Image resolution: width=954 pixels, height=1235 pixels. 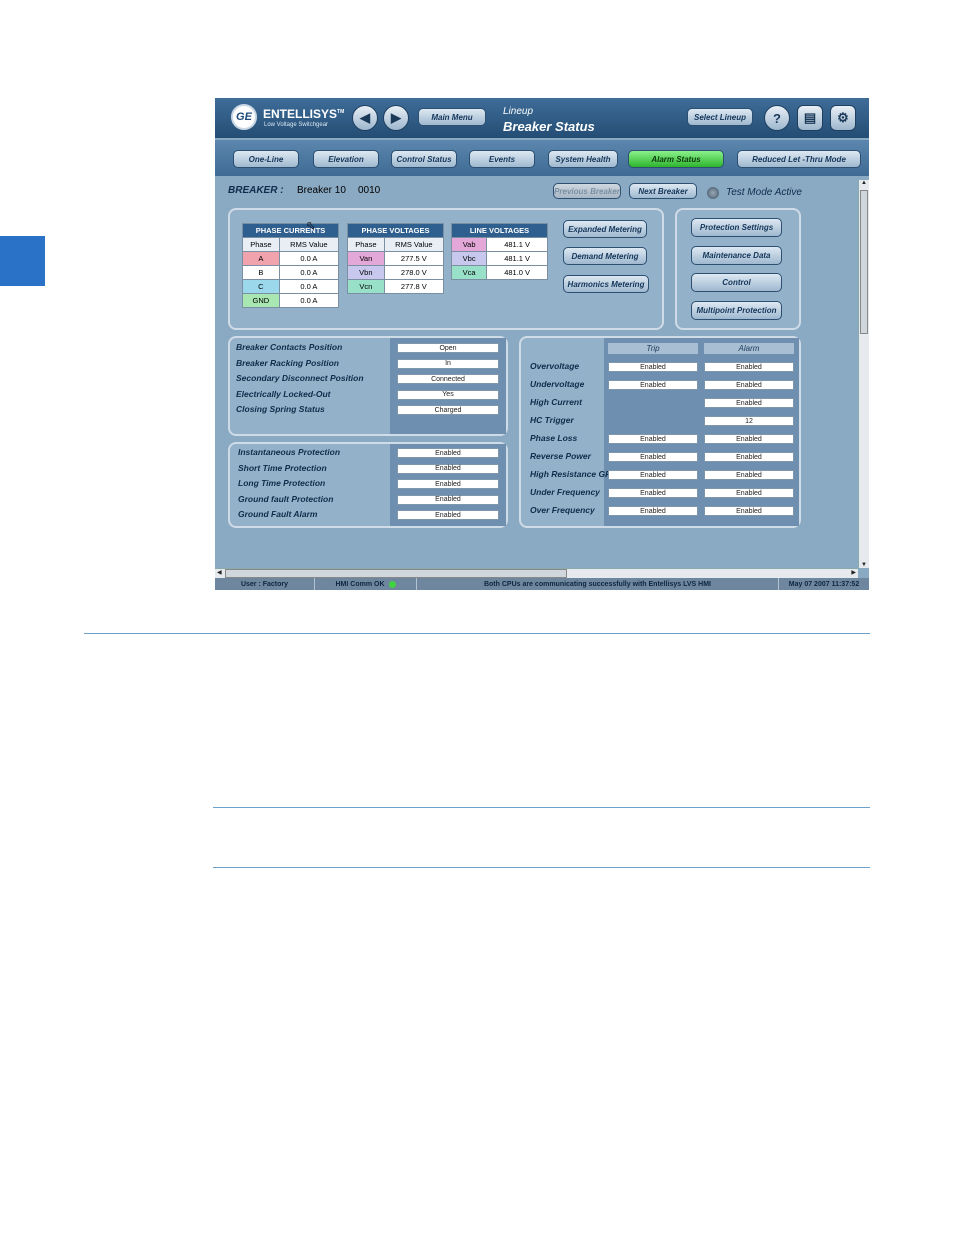 I want to click on table-cell: PHASE VOLTAGES, so click(x=395, y=230).